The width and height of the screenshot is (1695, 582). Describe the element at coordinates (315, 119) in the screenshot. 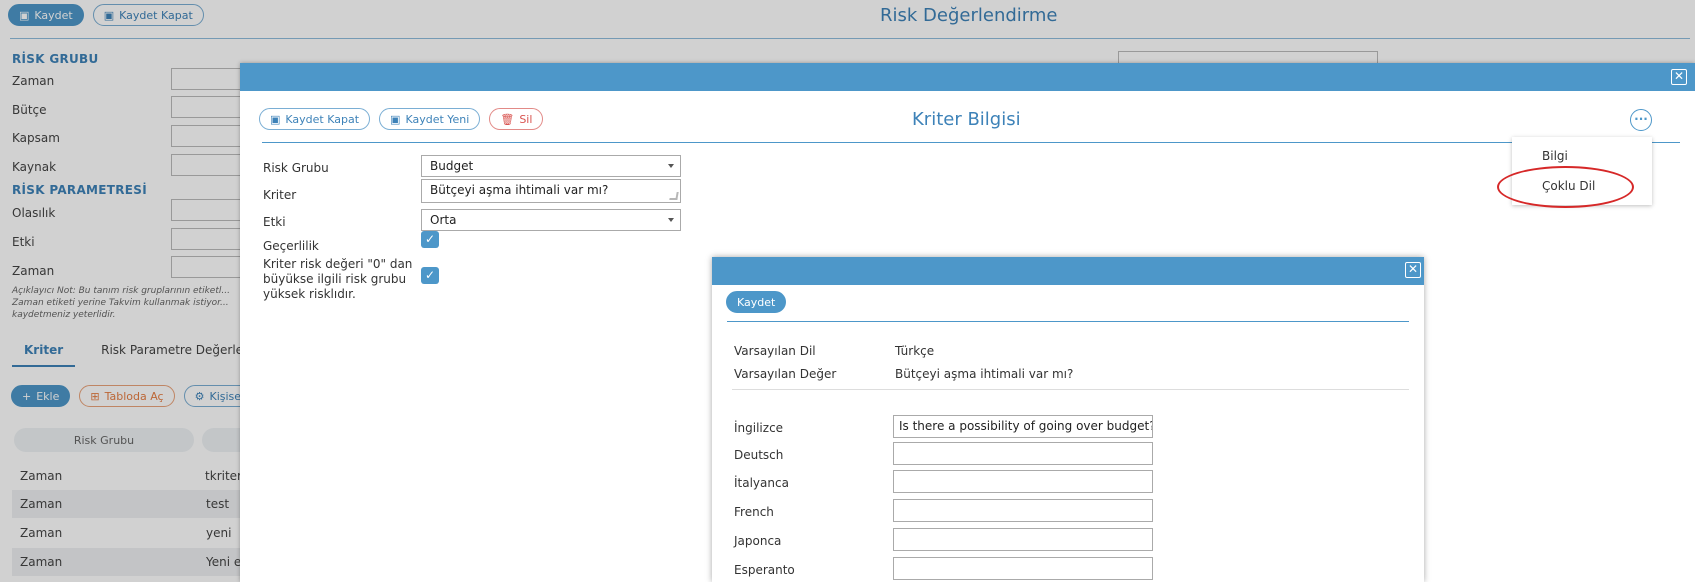

I see `save-close-button: ▣ Kaydet Kapat` at that location.